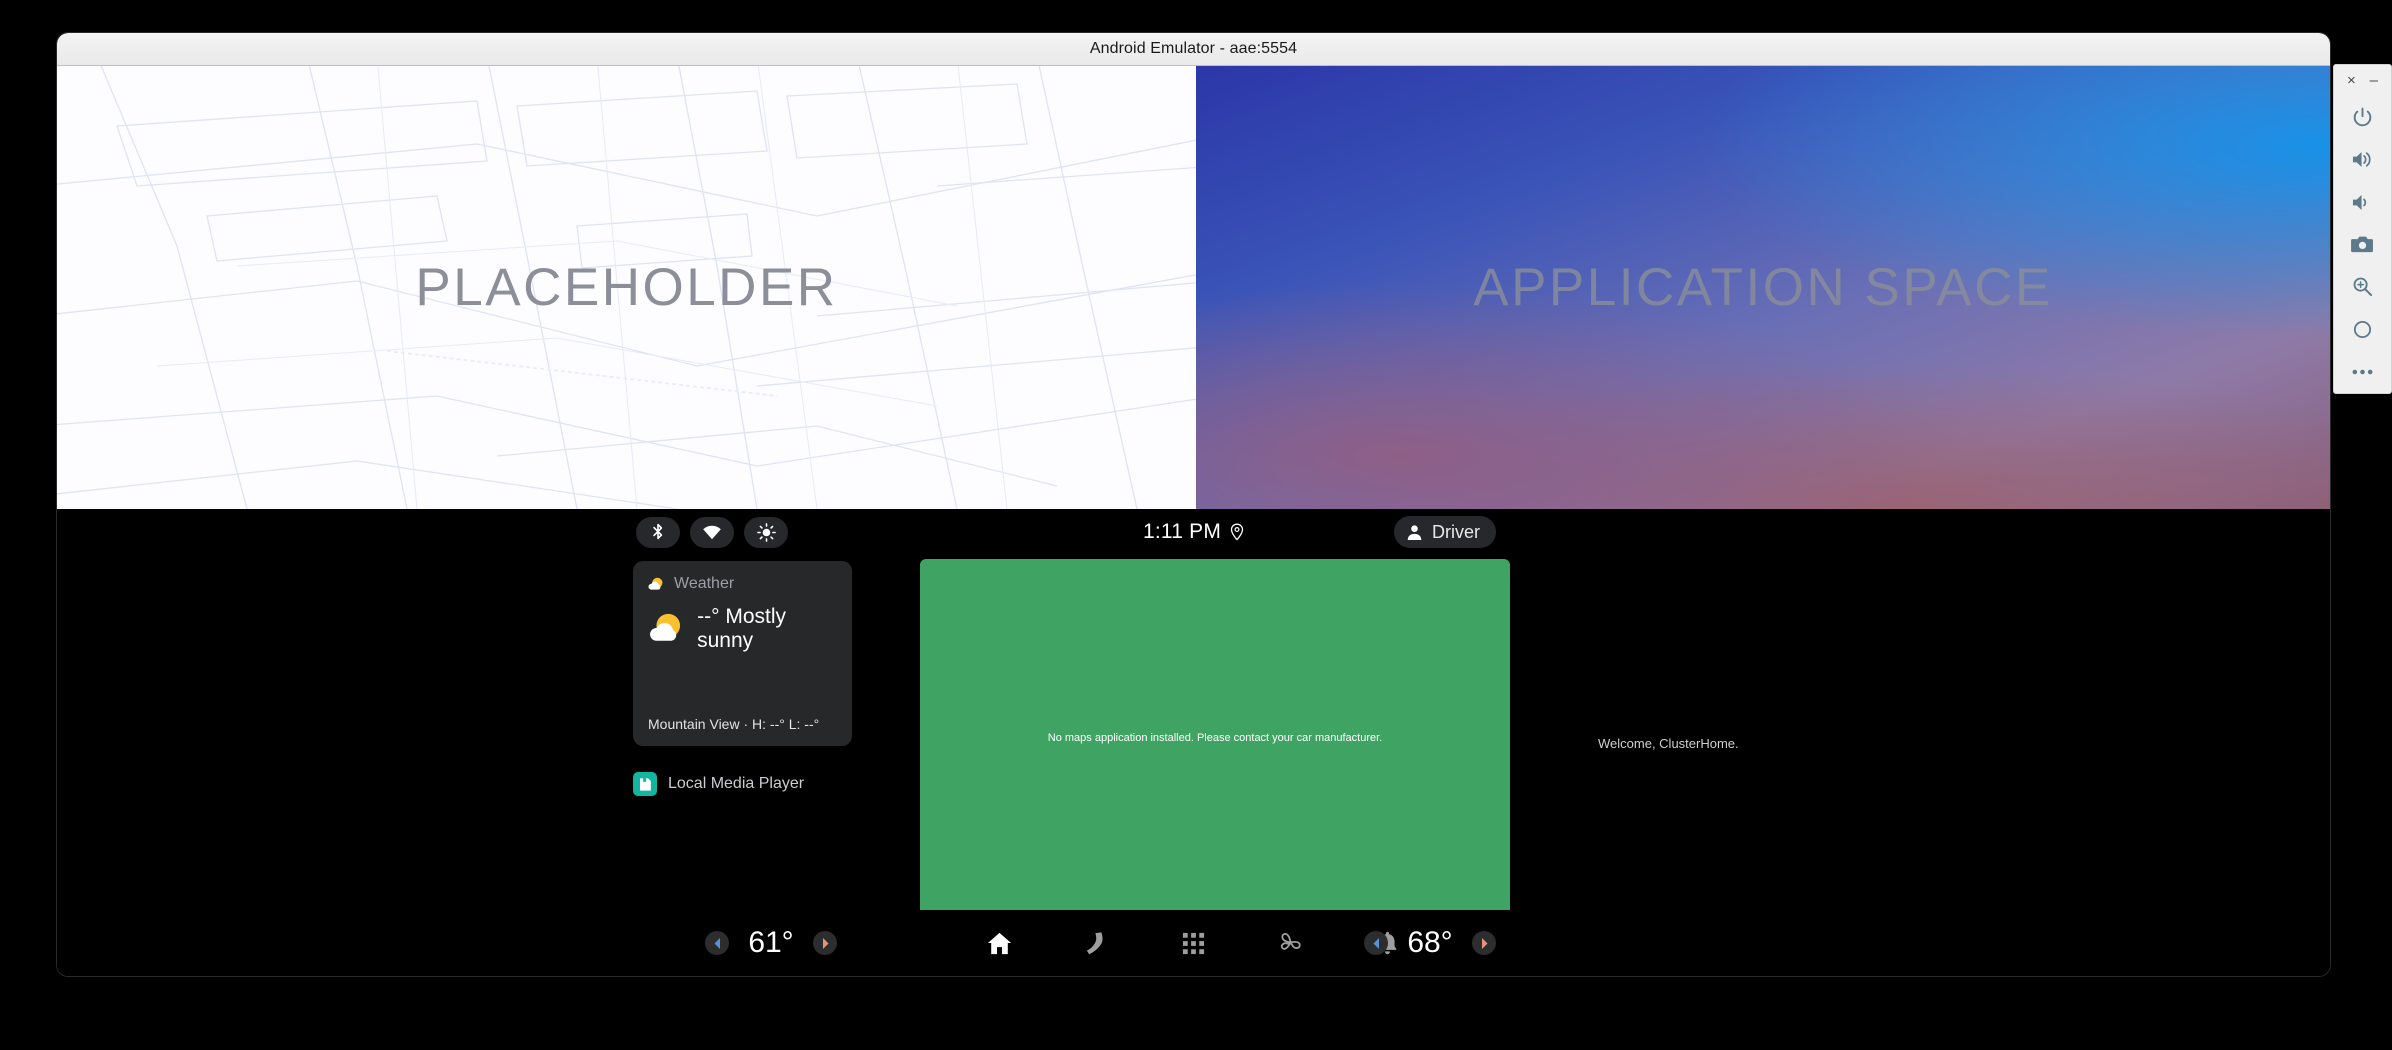 The height and width of the screenshot is (1050, 2392). What do you see at coordinates (1182, 531) in the screenshot?
I see `status-clock: 1:11 PM` at bounding box center [1182, 531].